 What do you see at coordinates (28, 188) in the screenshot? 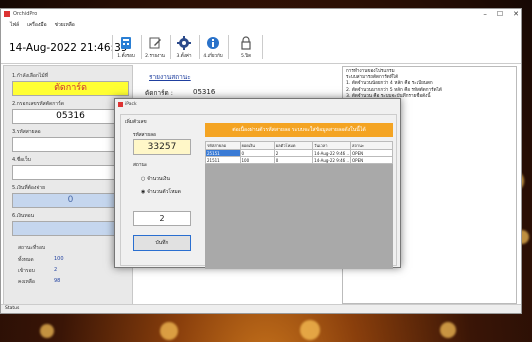
I see `step5-label: 5.เงินที่ต้องจ่าย` at bounding box center [28, 188].